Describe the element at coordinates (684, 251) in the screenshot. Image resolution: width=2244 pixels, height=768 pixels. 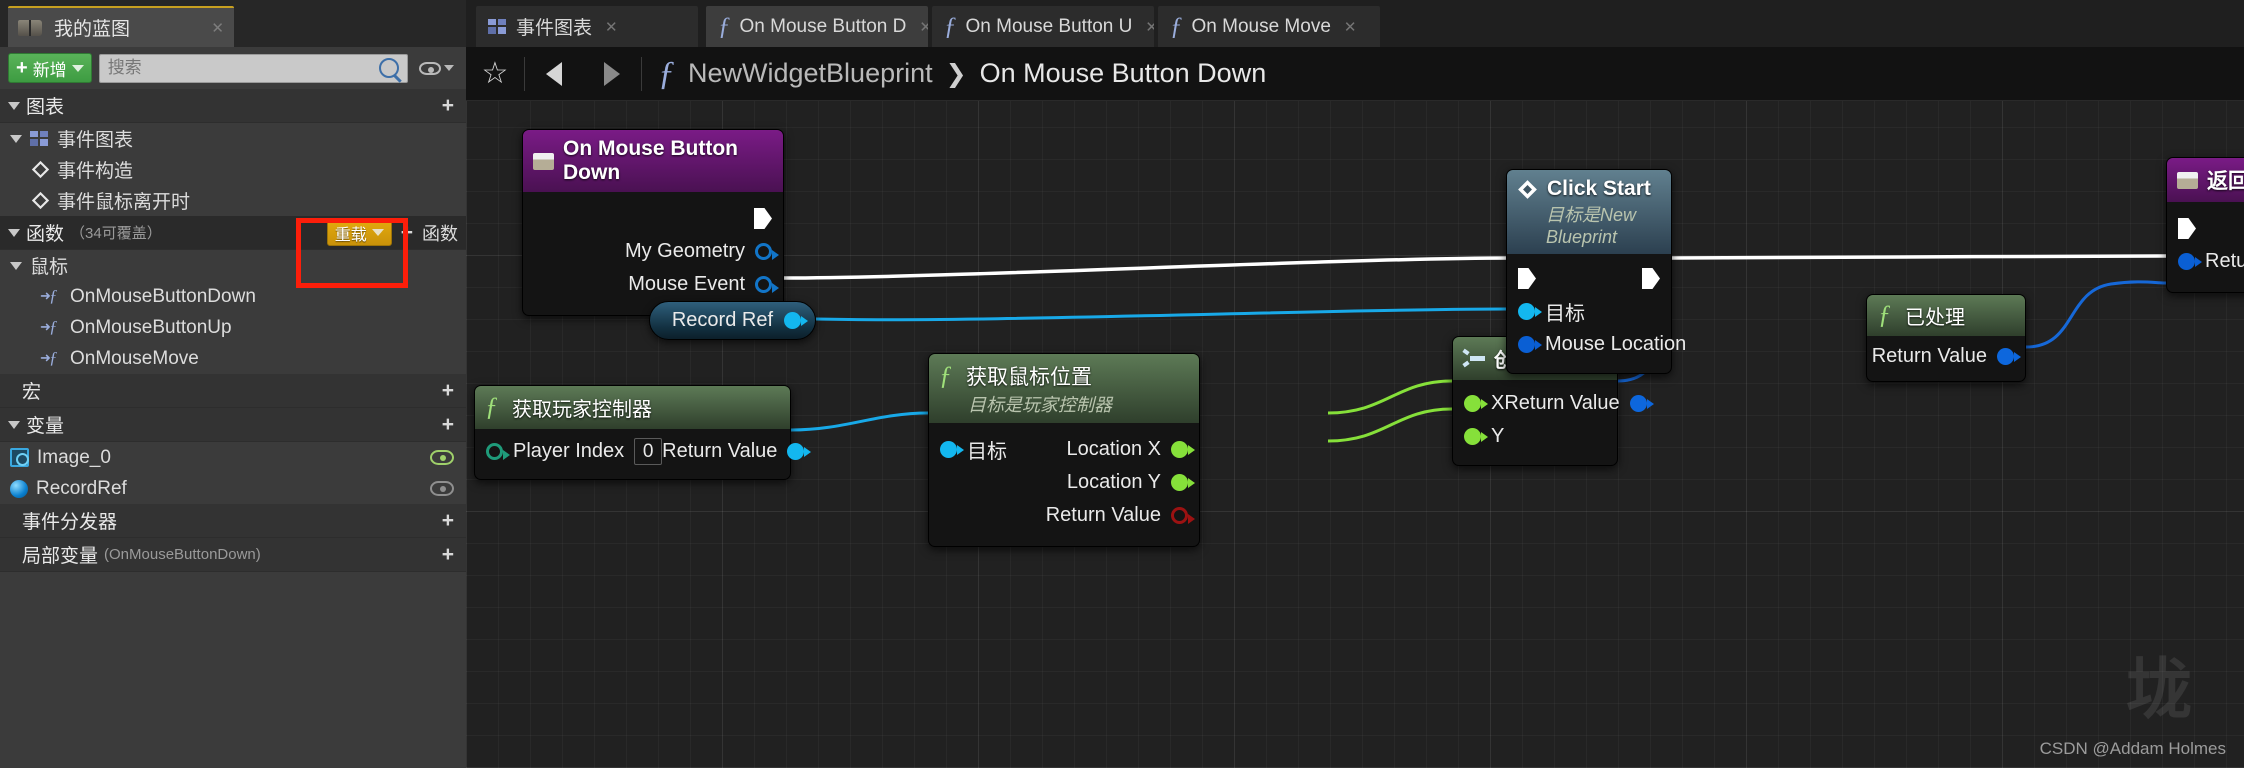
I see `pin-label: My Geometry` at that location.